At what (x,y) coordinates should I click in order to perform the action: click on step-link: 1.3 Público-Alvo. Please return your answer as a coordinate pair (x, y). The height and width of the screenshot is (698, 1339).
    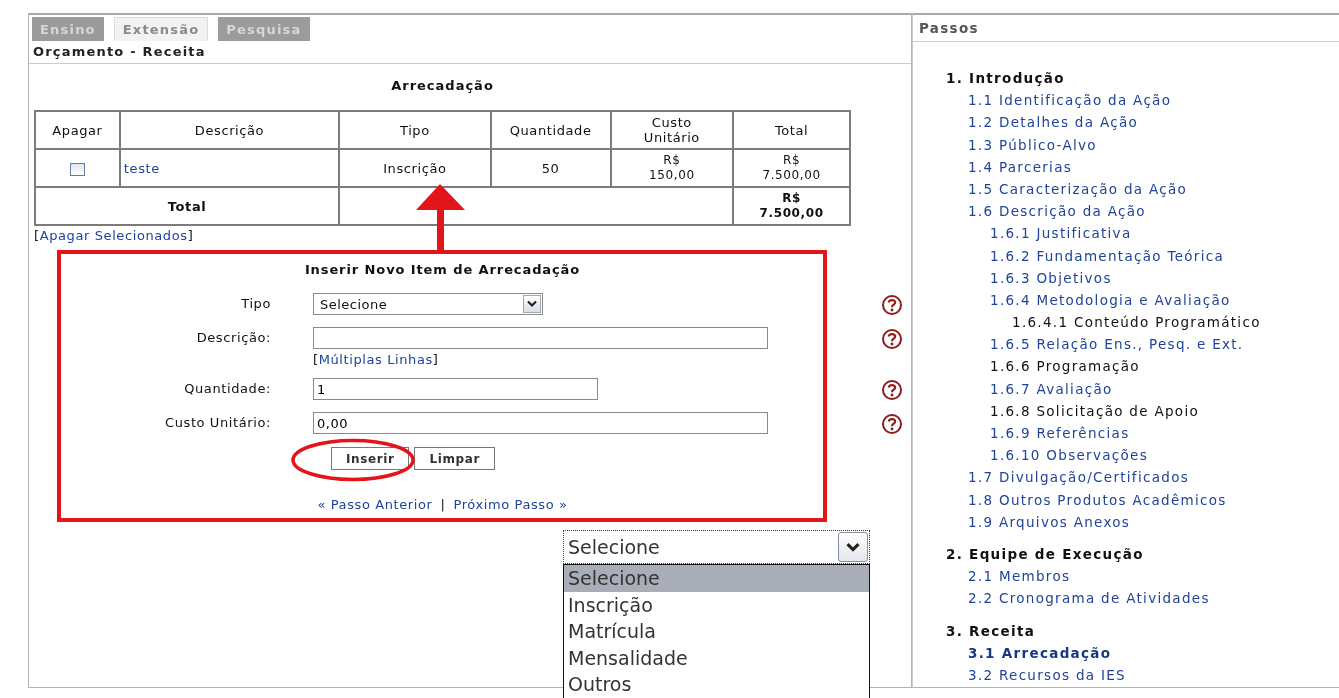
    Looking at the image, I should click on (1142, 144).